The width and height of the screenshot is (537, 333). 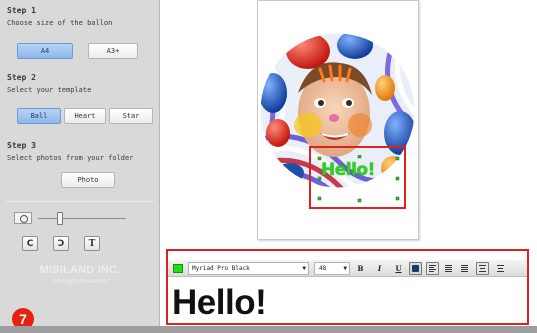 What do you see at coordinates (21, 145) in the screenshot?
I see `step-3-title: Step 3` at bounding box center [21, 145].